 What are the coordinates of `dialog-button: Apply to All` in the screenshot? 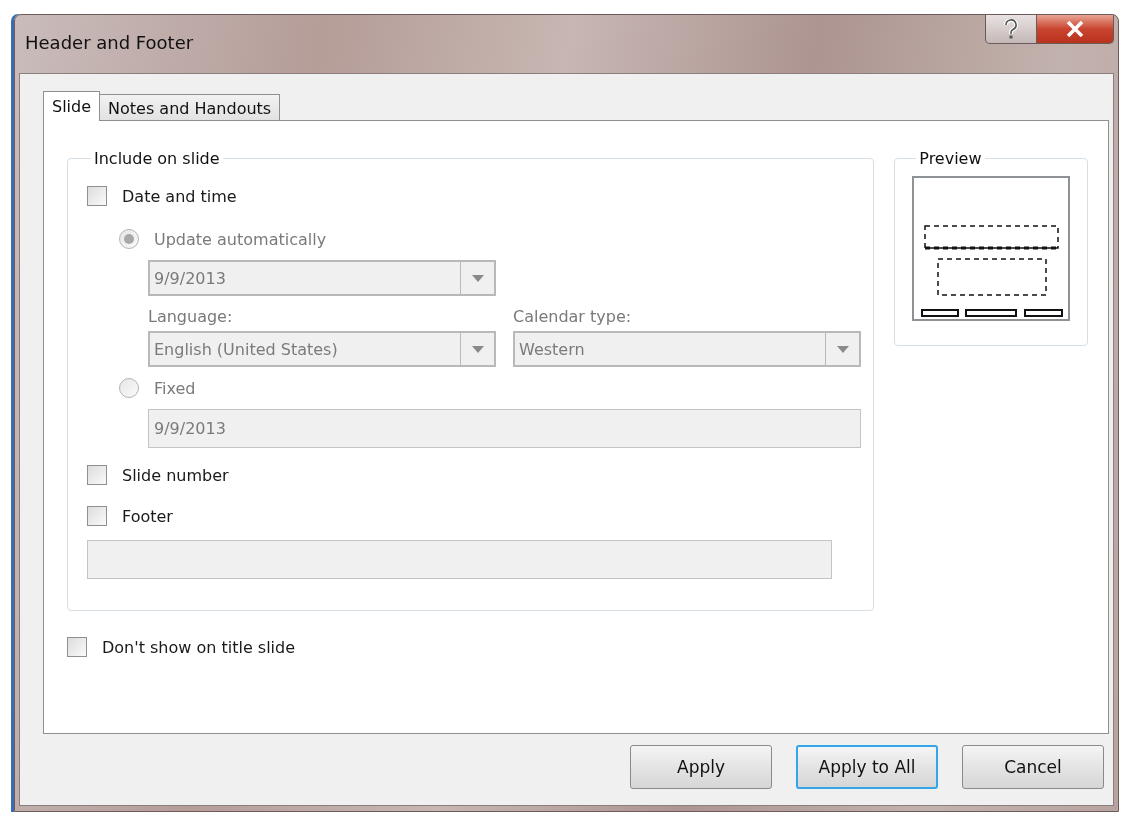 It's located at (867, 767).